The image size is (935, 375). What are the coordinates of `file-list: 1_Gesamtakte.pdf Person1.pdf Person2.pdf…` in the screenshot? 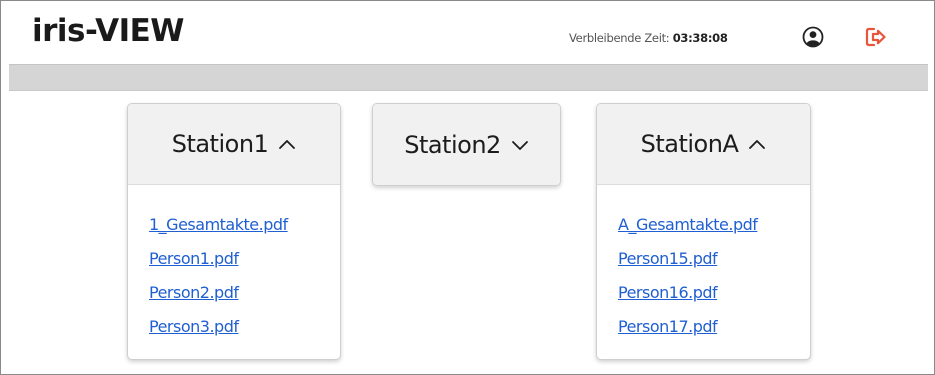 It's located at (234, 264).